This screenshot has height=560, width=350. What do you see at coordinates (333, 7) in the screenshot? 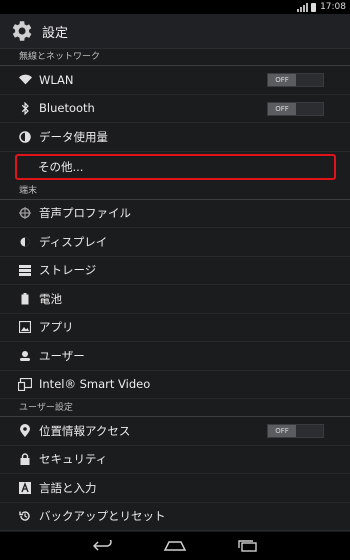
I see `status-time: 17:08` at bounding box center [333, 7].